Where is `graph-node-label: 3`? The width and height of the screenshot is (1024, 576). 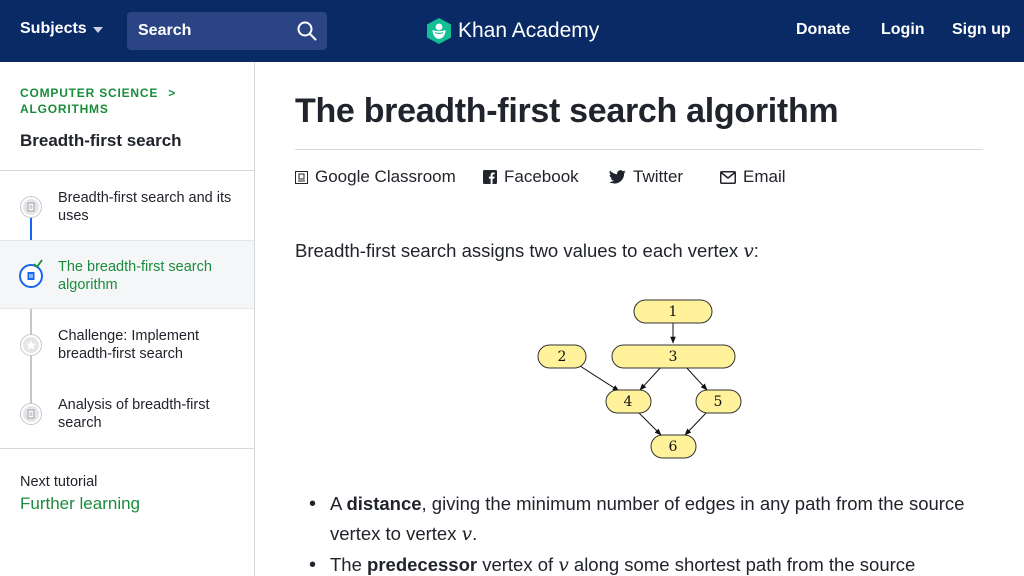 graph-node-label: 3 is located at coordinates (673, 357).